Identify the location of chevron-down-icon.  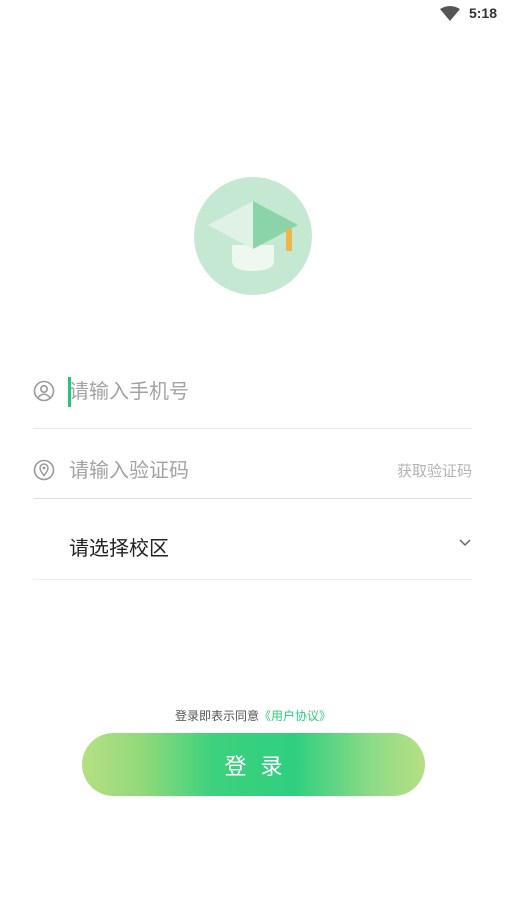
(465, 543).